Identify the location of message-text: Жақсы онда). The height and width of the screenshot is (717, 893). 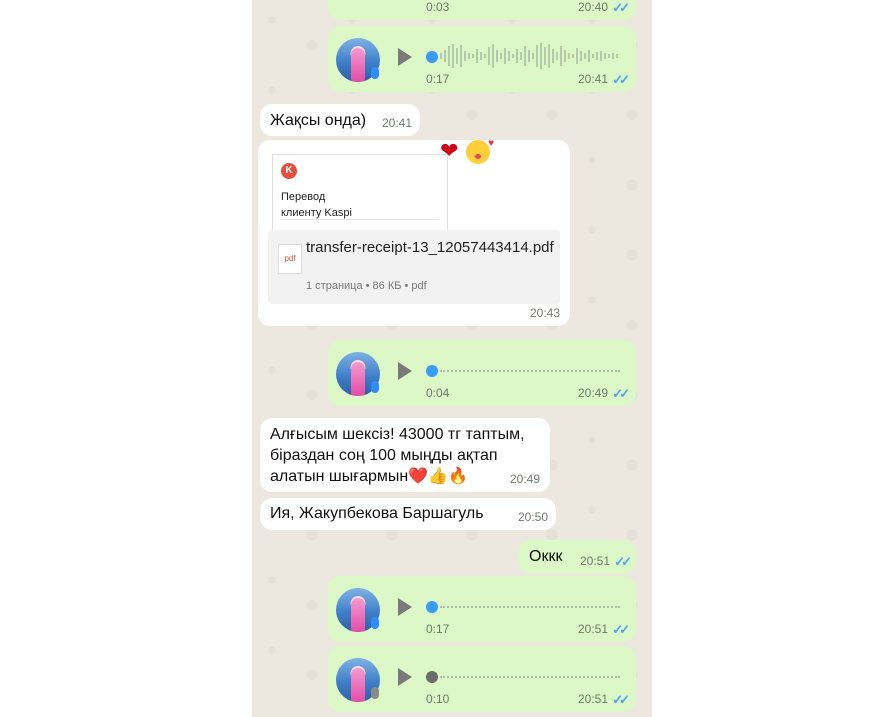
(318, 120).